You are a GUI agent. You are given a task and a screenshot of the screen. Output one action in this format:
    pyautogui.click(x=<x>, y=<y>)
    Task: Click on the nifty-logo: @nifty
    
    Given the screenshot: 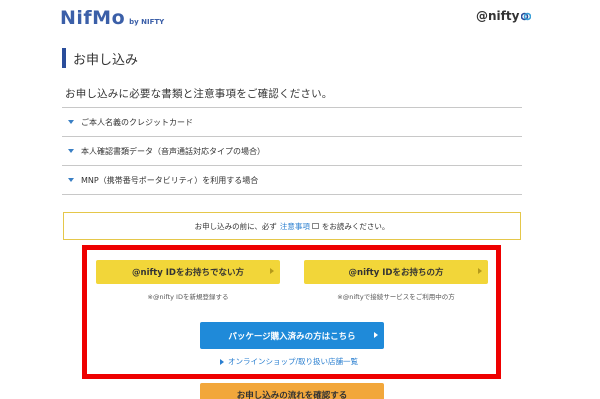 What is the action you would take?
    pyautogui.click(x=504, y=16)
    